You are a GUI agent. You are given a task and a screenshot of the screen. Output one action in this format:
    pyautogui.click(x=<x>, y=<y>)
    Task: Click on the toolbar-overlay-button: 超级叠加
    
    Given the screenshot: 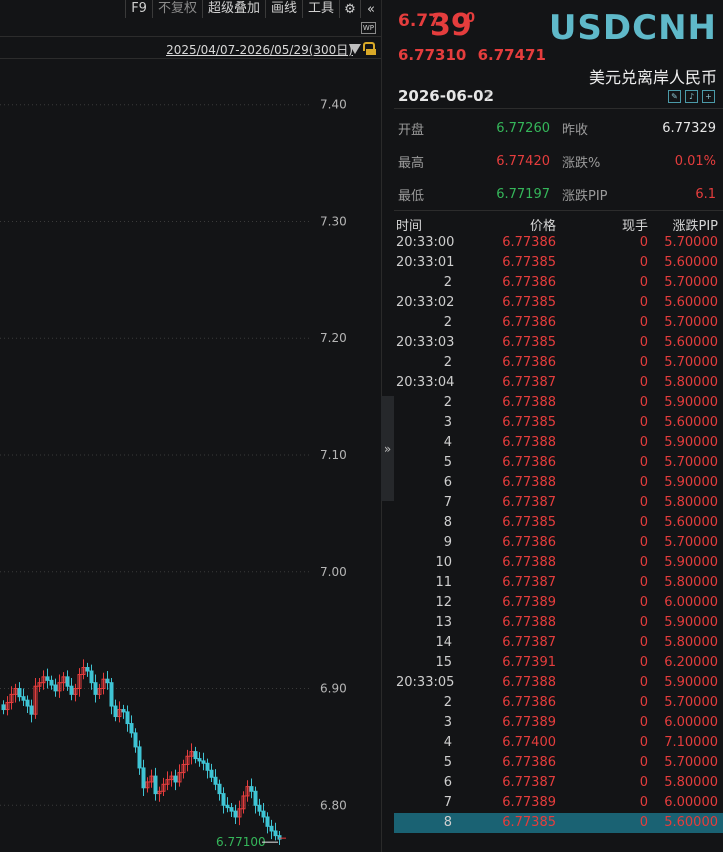 What is the action you would take?
    pyautogui.click(x=233, y=9)
    